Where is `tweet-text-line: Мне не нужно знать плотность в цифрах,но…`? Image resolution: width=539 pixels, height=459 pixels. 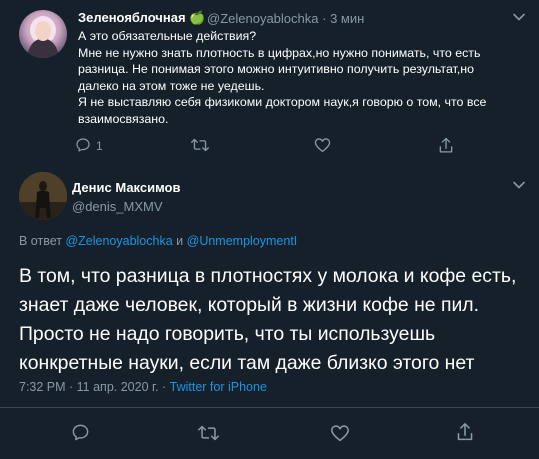 tweet-text-line: Мне не нужно знать плотность в цифрах,но… is located at coordinates (279, 69).